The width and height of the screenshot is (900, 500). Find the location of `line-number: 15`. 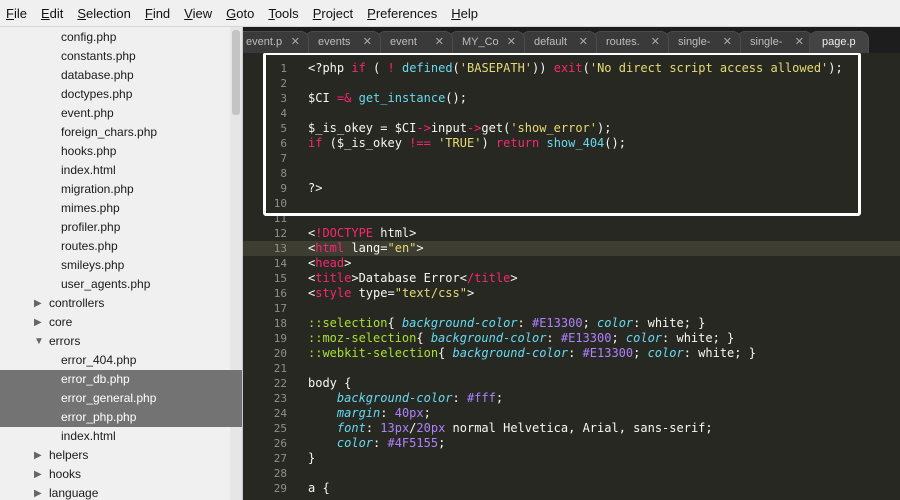

line-number: 15 is located at coordinates (280, 278).